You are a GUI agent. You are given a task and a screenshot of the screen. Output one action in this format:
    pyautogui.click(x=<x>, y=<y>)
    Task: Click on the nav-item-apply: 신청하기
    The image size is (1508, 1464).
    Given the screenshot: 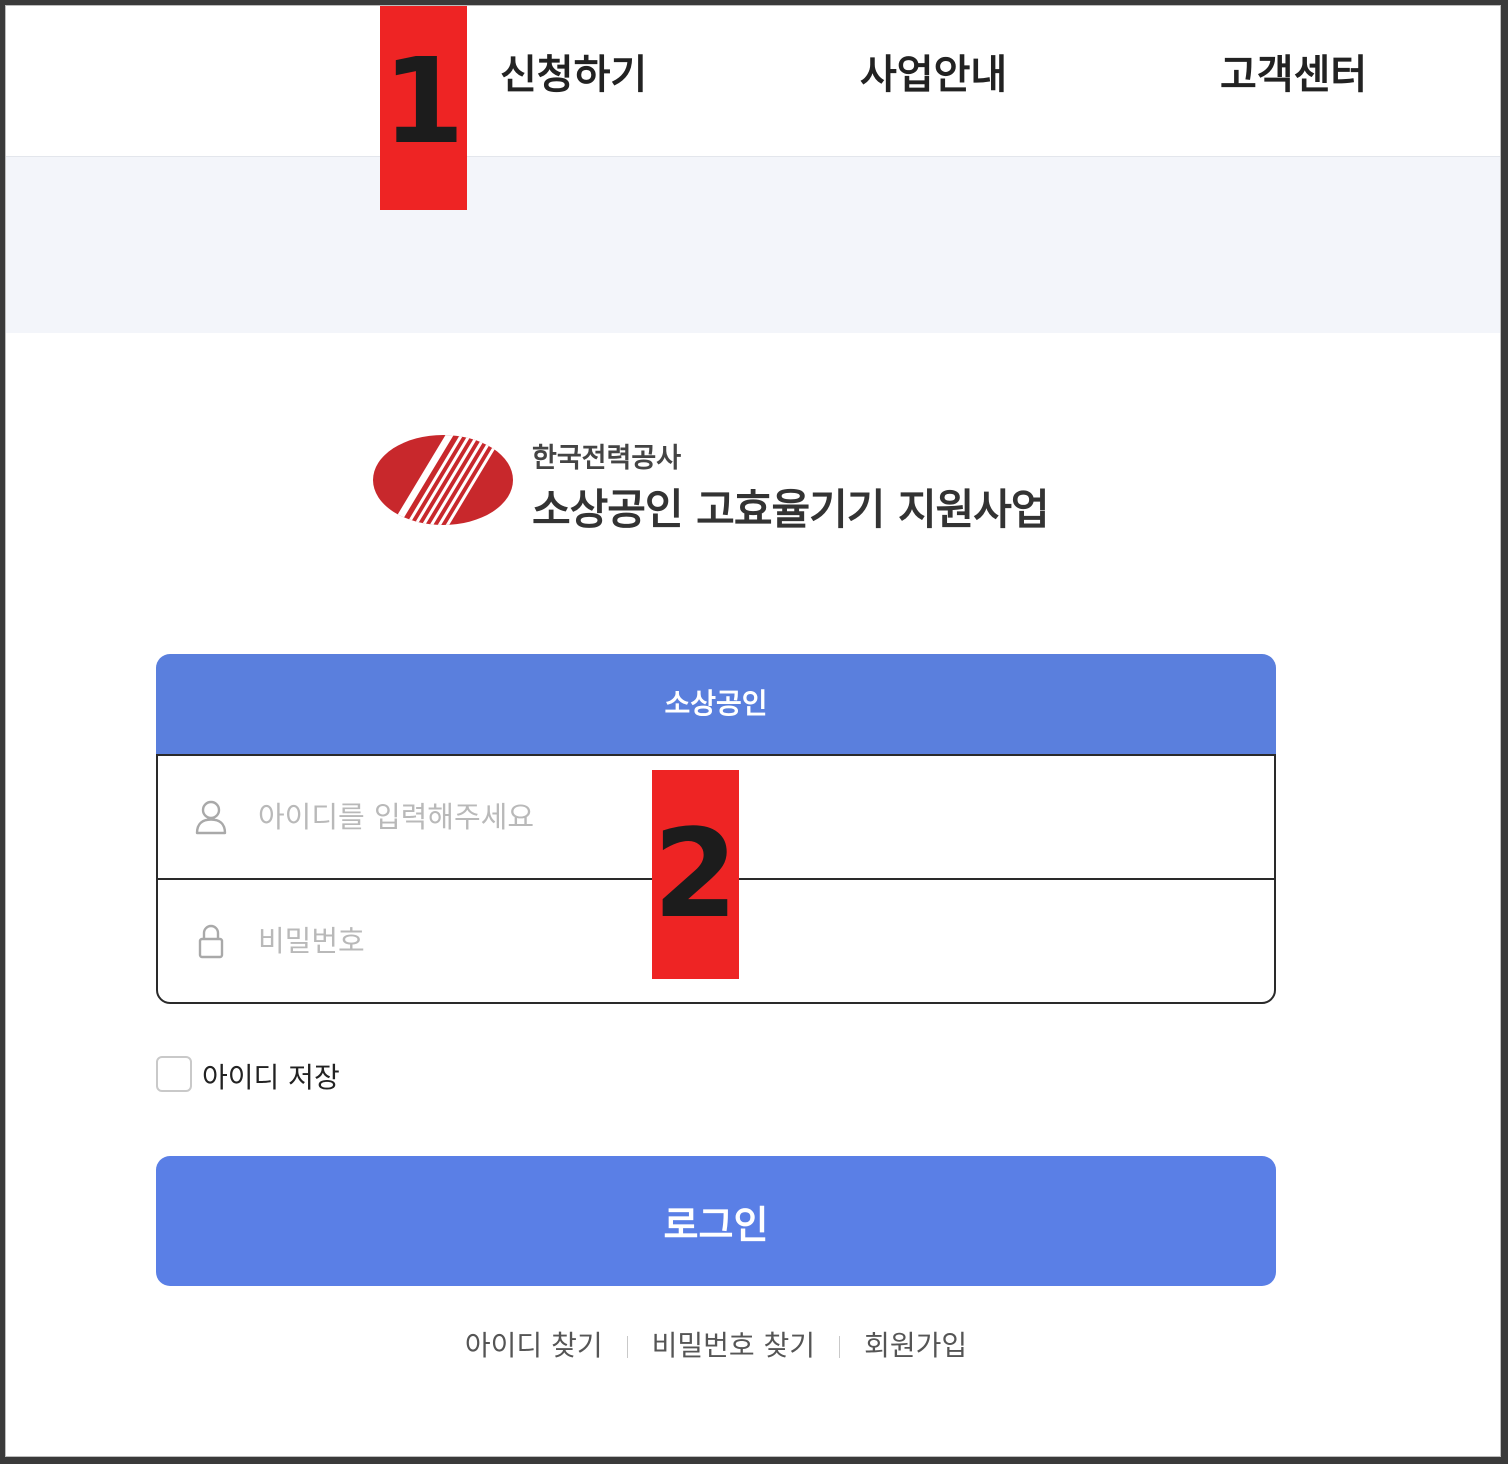 What is the action you would take?
    pyautogui.click(x=573, y=71)
    